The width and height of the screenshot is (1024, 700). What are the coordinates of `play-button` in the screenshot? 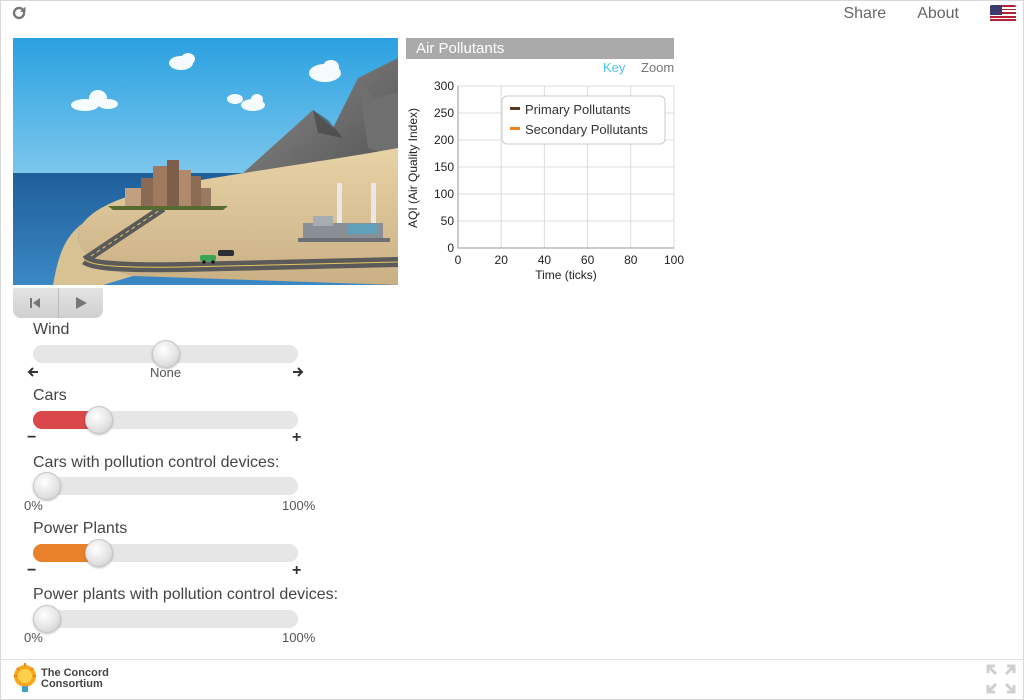 It's located at (80, 303).